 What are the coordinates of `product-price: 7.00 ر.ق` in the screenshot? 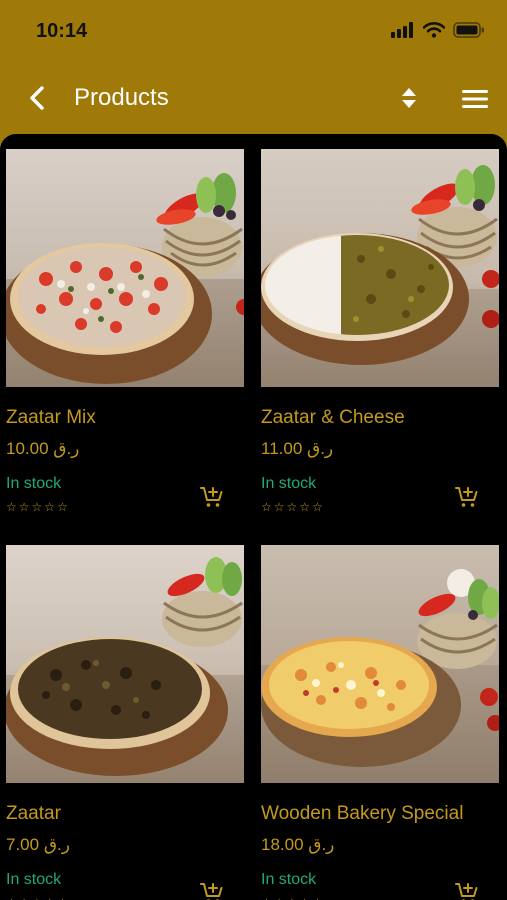 It's located at (38, 844).